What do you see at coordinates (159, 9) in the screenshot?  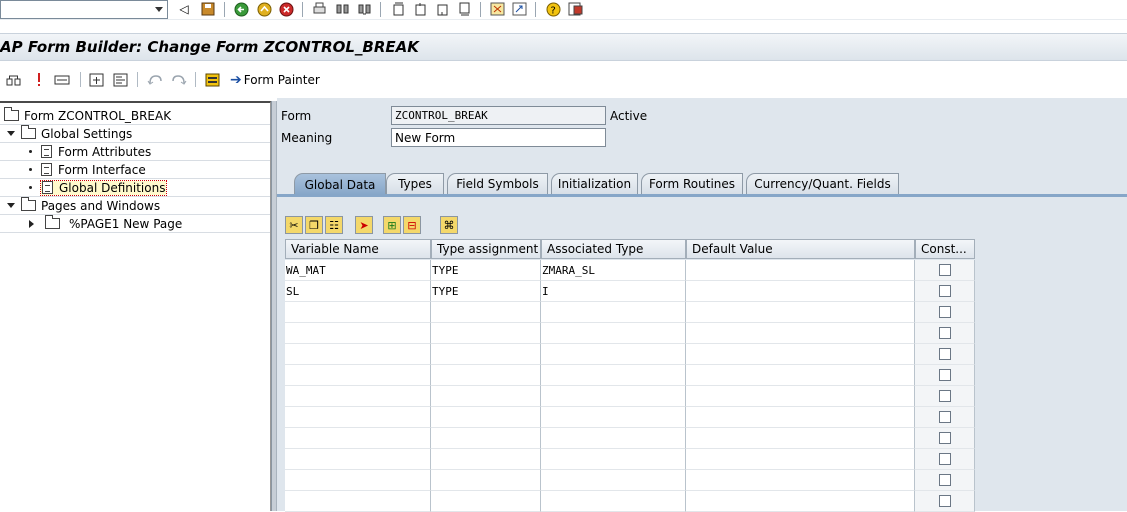 I see `chevron-down-icon` at bounding box center [159, 9].